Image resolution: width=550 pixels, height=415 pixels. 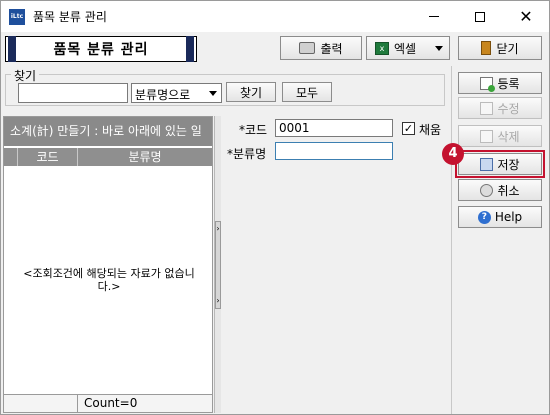 I want to click on excel-icon: x, so click(x=382, y=48).